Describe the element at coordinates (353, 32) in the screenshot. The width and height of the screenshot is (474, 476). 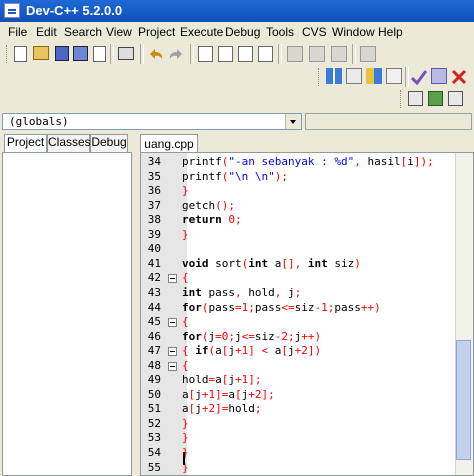
I see `menu-window: Window` at that location.